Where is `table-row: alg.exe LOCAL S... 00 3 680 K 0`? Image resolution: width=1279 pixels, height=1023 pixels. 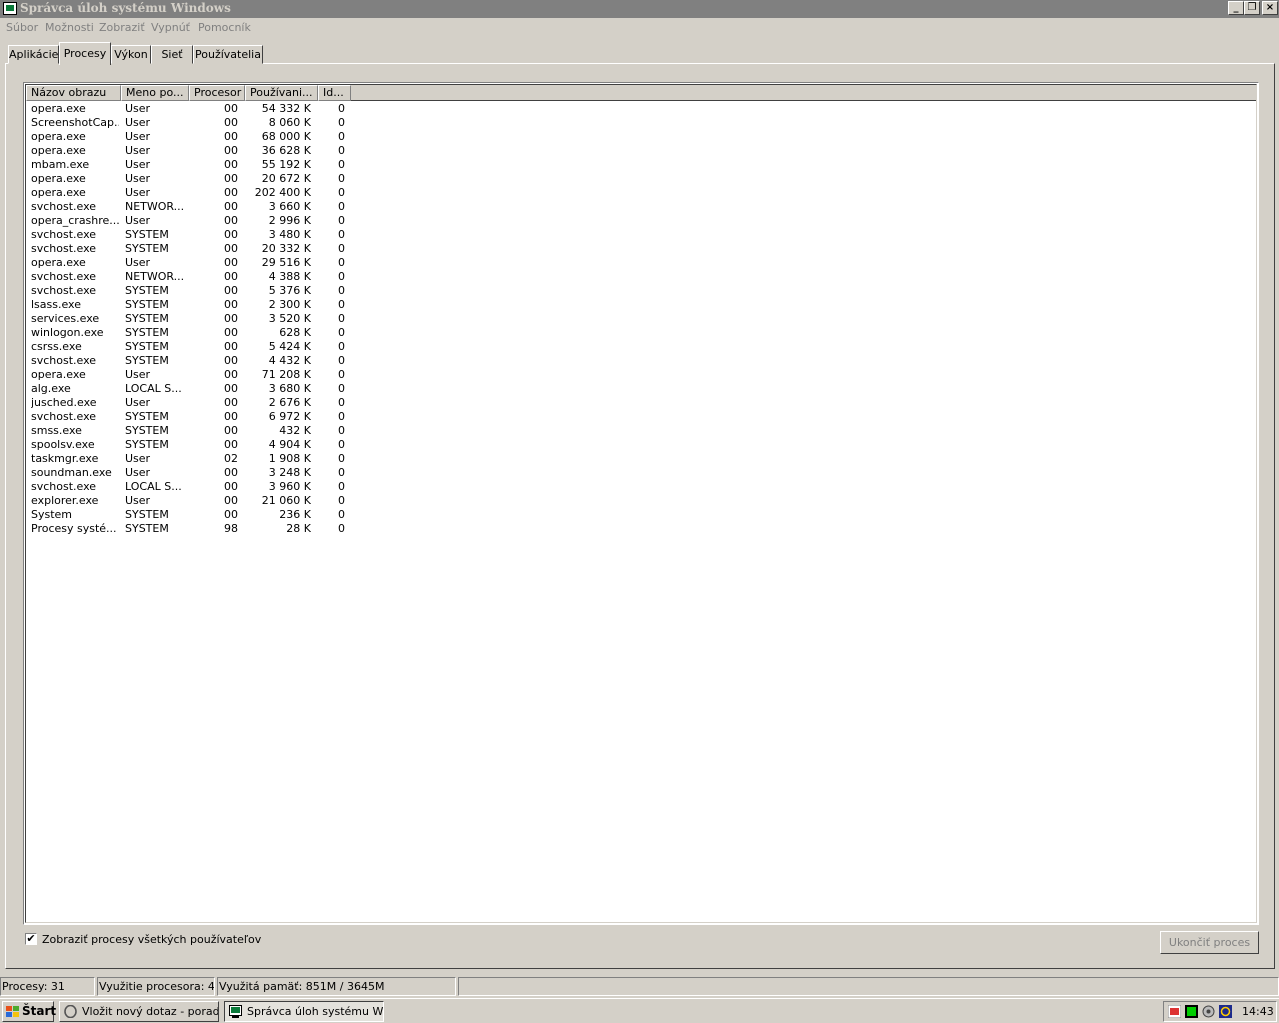 table-row: alg.exe LOCAL S... 00 3 680 K 0 is located at coordinates (641, 389).